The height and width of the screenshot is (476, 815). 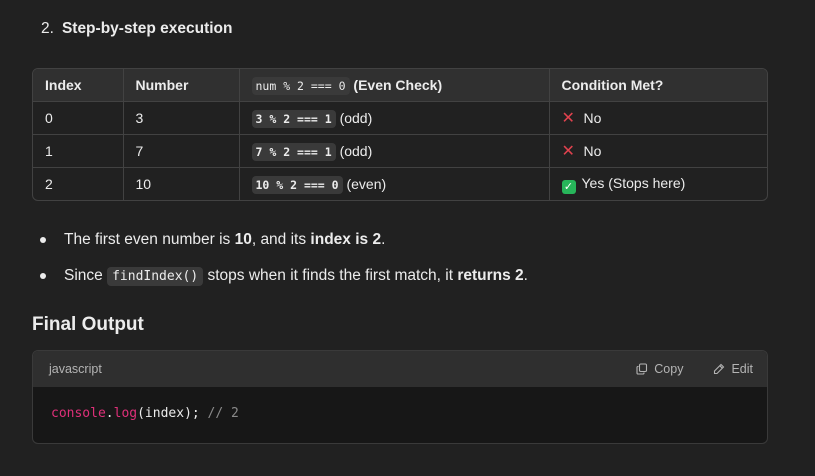 I want to click on table-row: 0 3 3 % 2 === 1 (odd) ✕ No, so click(x=400, y=118).